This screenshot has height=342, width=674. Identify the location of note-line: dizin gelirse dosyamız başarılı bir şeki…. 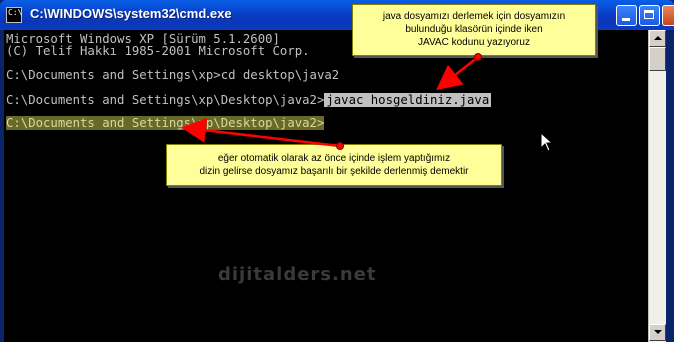
(334, 171).